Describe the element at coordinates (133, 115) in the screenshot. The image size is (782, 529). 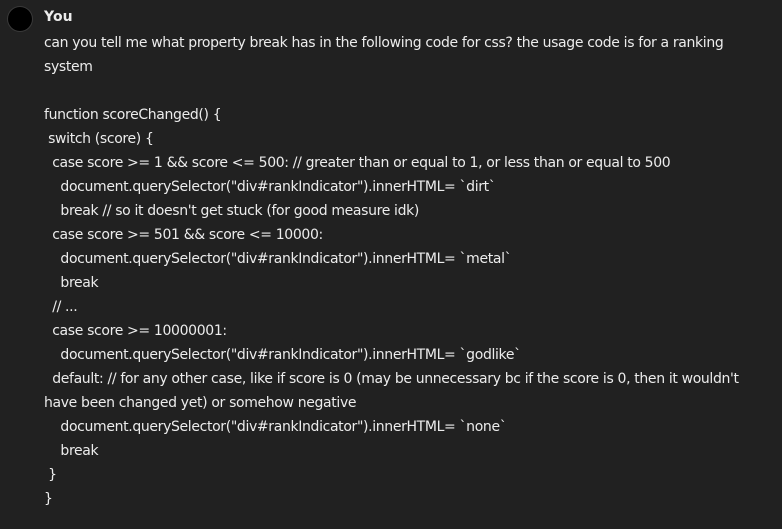
I see `message-line: function scoreChanged() {` at that location.